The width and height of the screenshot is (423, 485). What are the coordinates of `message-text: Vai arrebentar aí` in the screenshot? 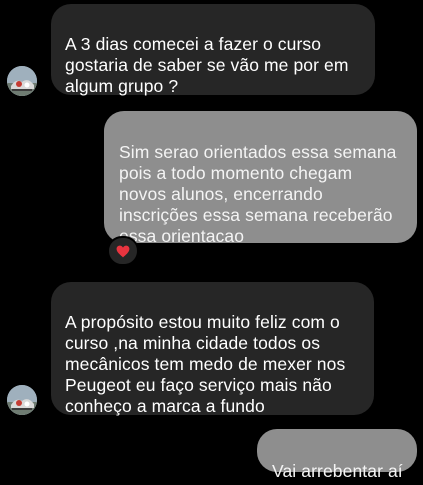 It's located at (337, 471).